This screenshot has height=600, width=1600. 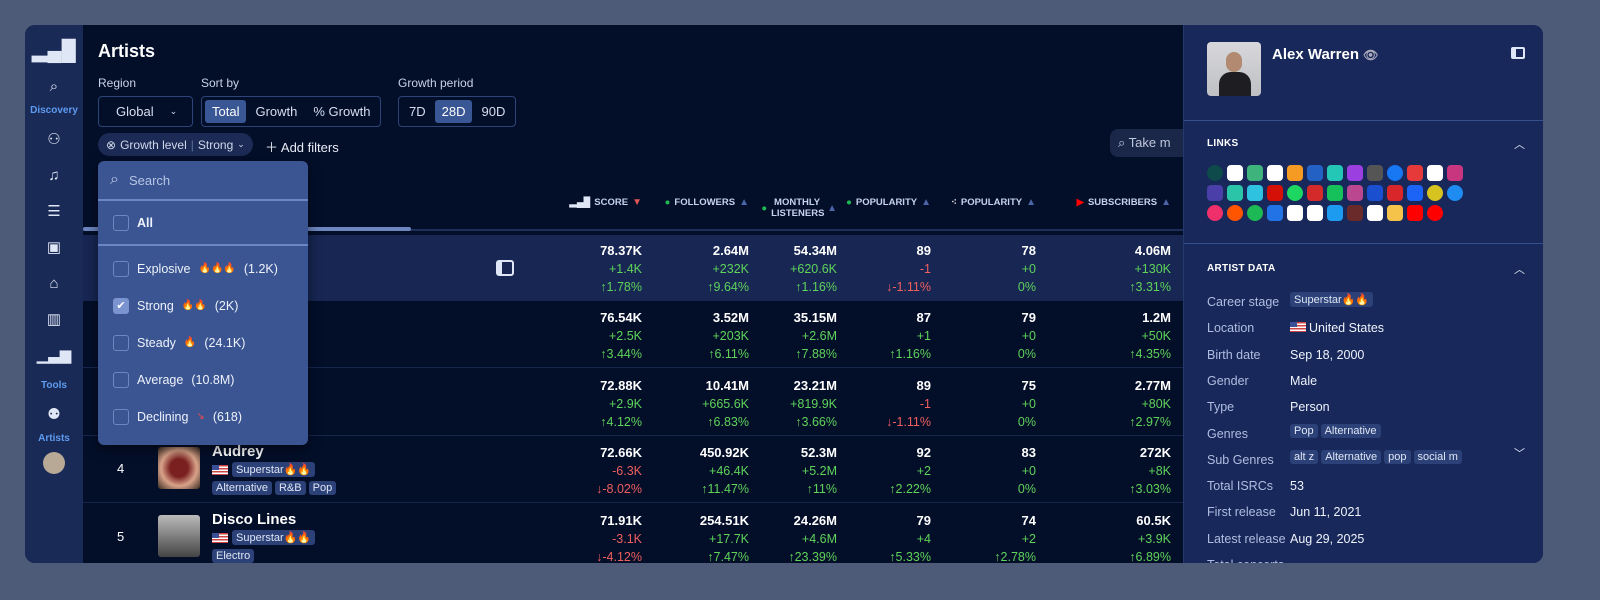 What do you see at coordinates (1275, 173) in the screenshot?
I see `apple-icon` at bounding box center [1275, 173].